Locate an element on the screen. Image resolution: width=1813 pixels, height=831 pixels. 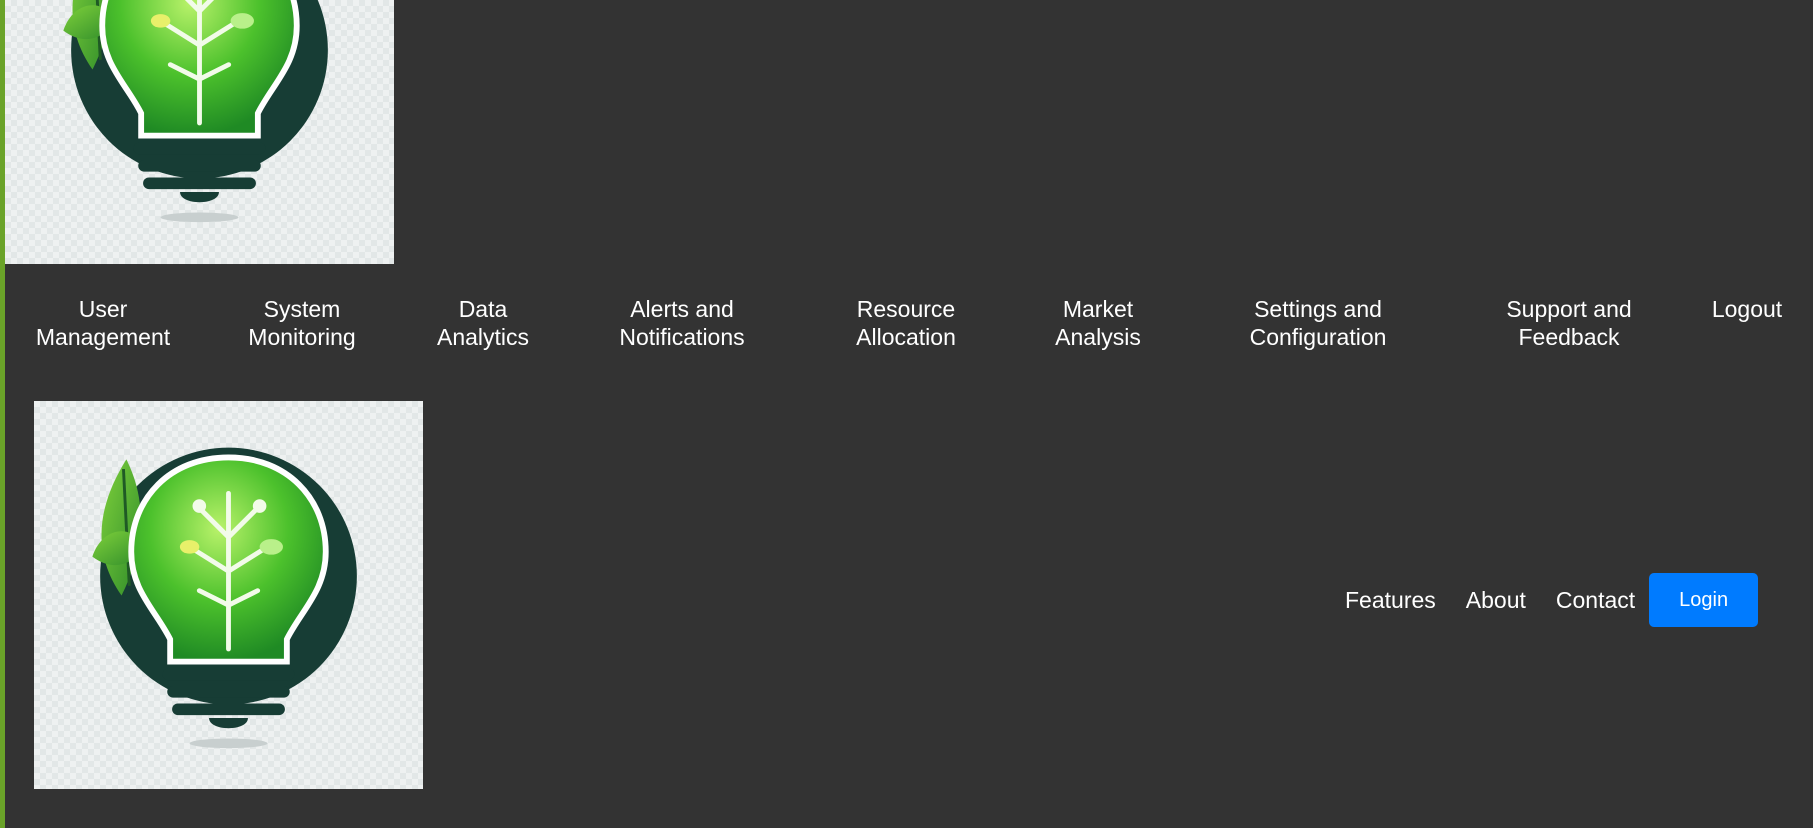
logo-top is located at coordinates (199, 132).